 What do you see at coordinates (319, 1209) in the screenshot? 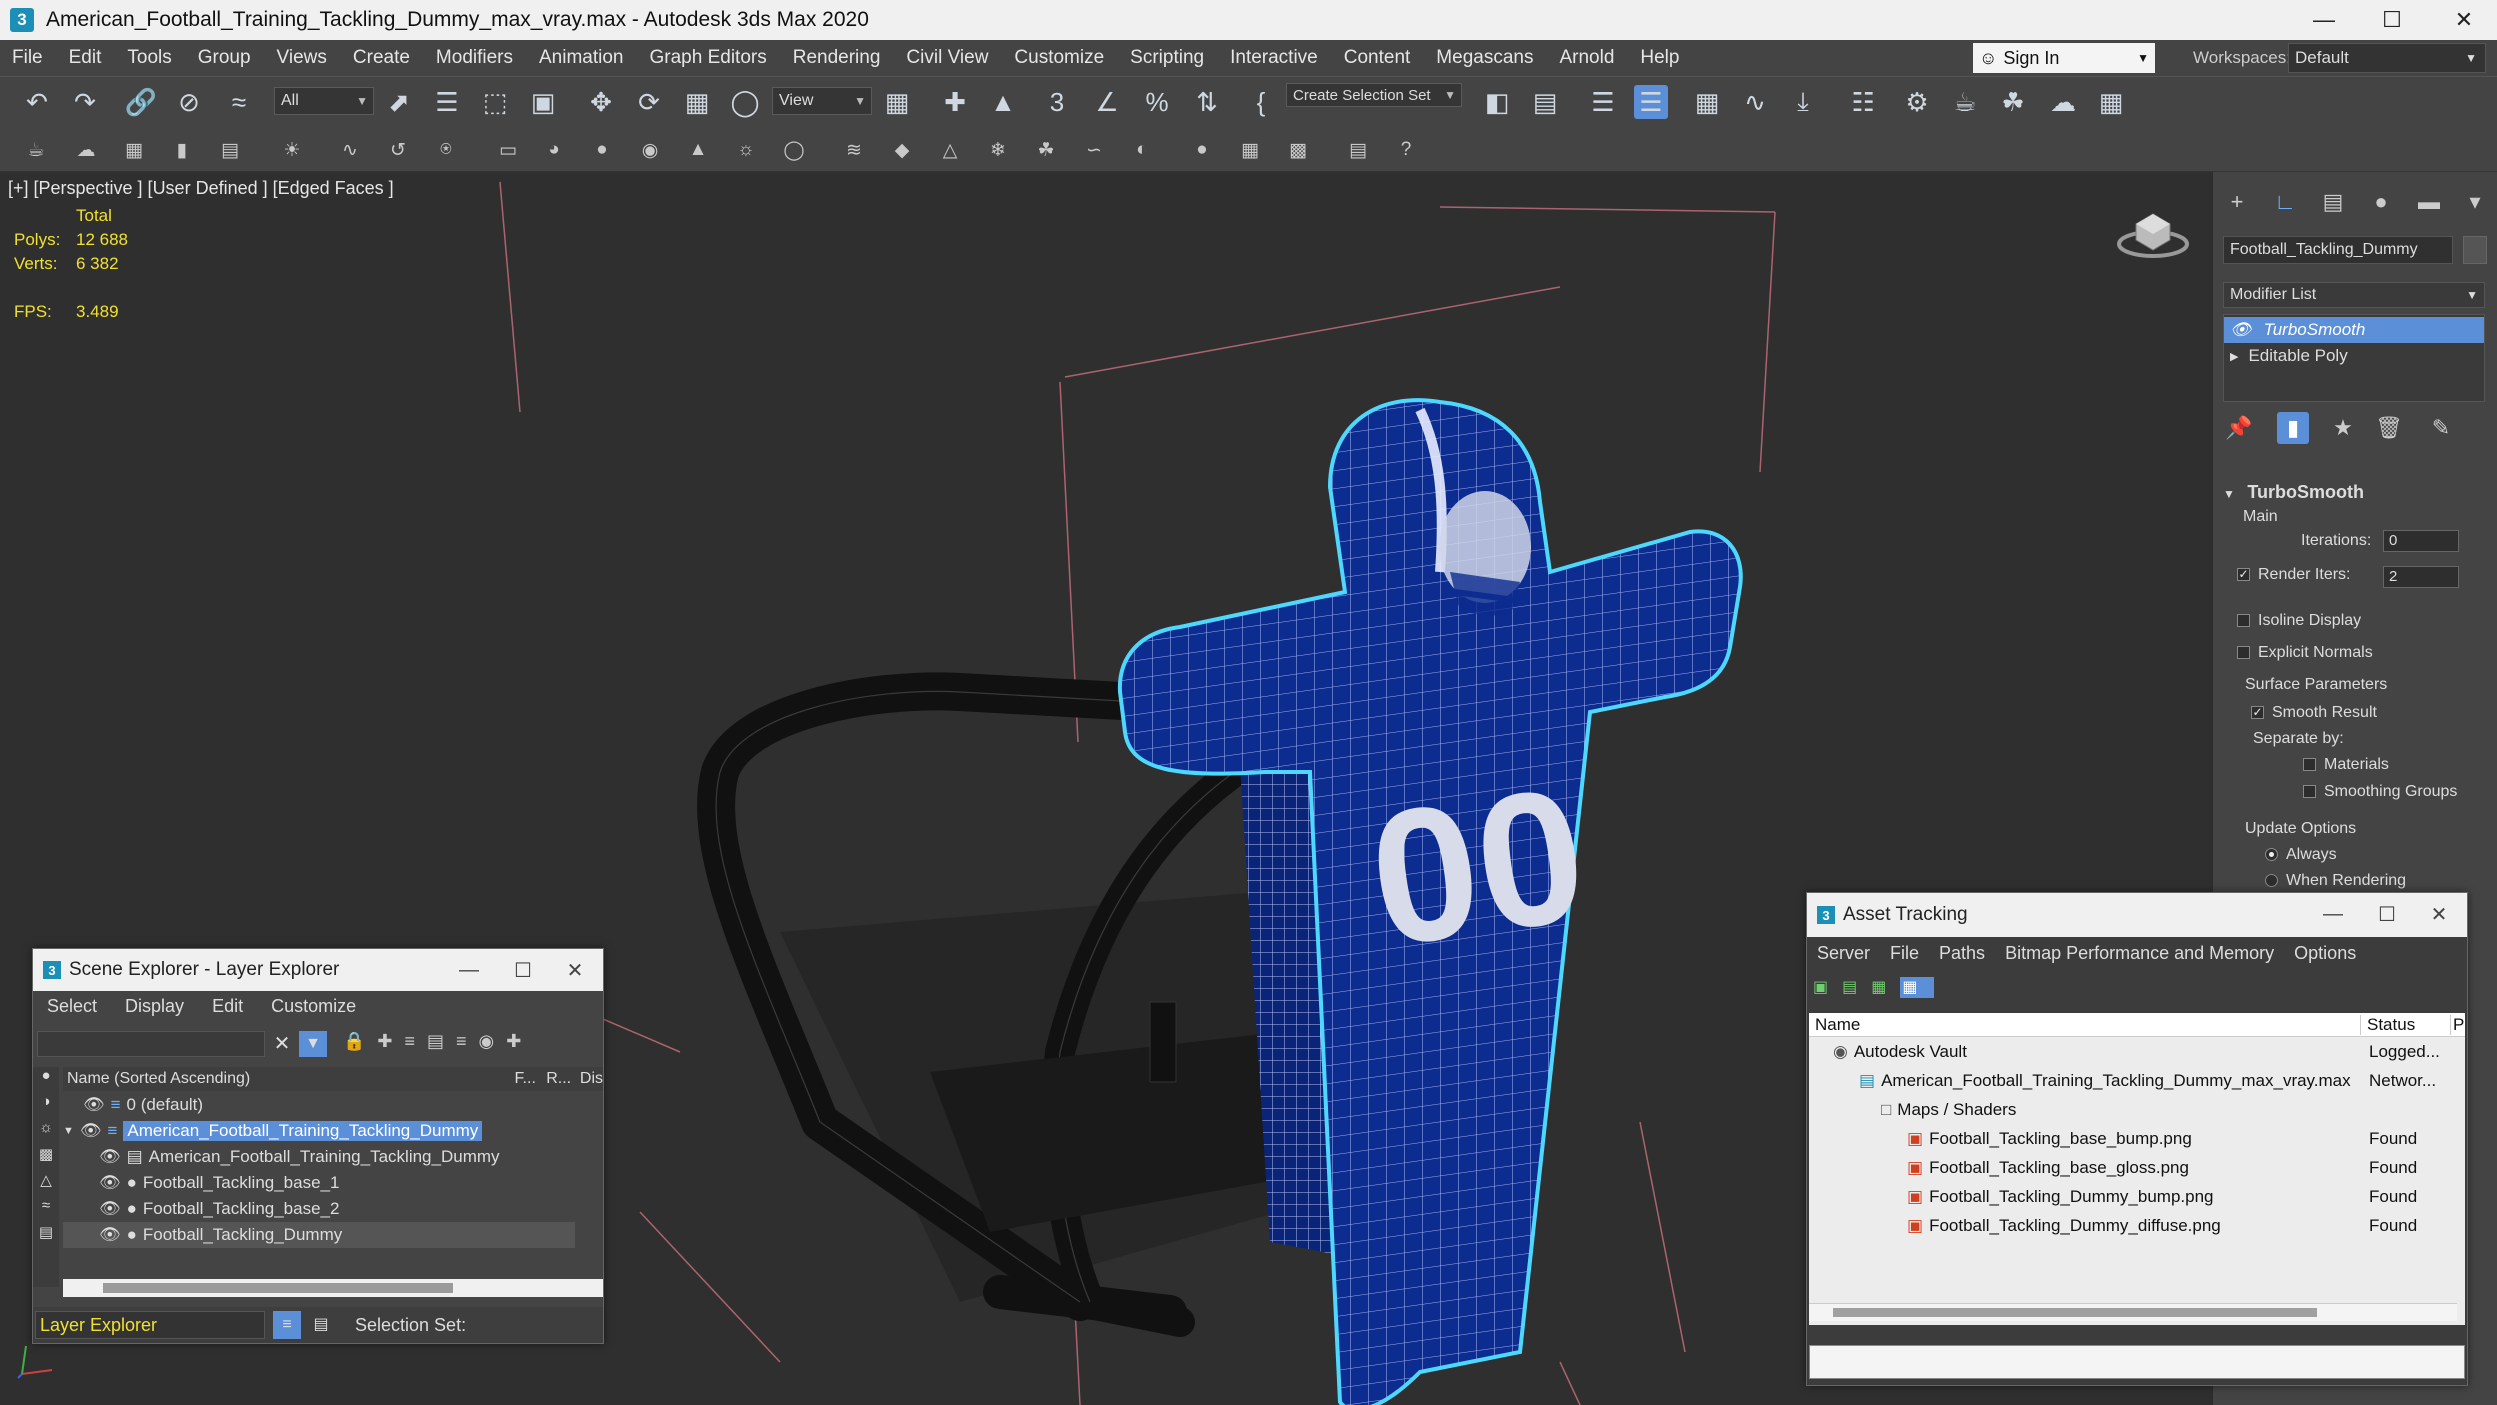
I see `list-item: 👁 ● Football_Tackling_base_2` at bounding box center [319, 1209].